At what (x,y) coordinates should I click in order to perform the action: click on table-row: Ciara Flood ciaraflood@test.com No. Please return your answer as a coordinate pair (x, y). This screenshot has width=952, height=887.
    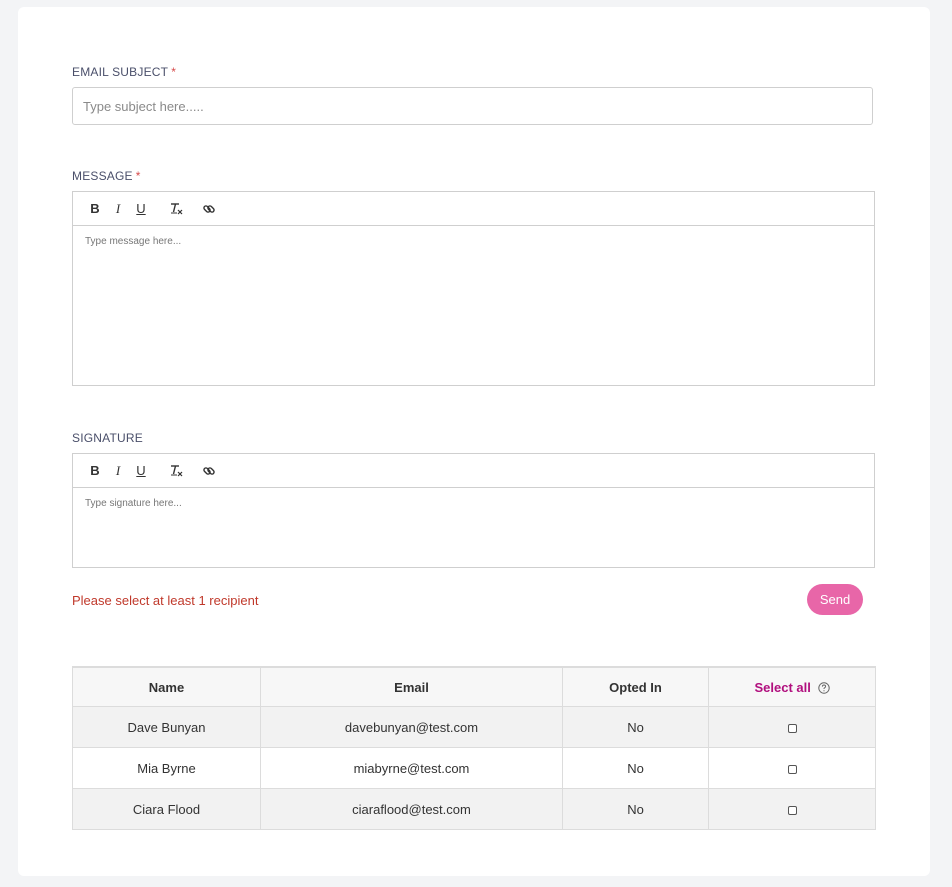
    Looking at the image, I should click on (474, 809).